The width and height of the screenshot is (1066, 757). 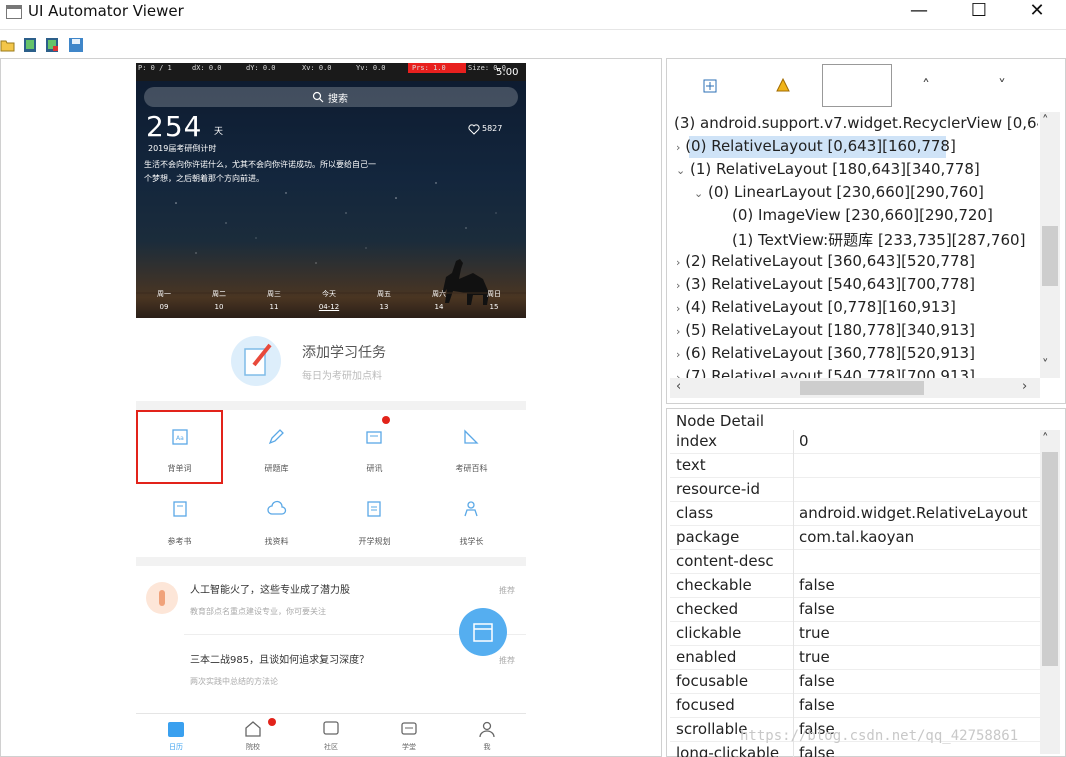 I want to click on week-date: 09, so click(x=164, y=307).